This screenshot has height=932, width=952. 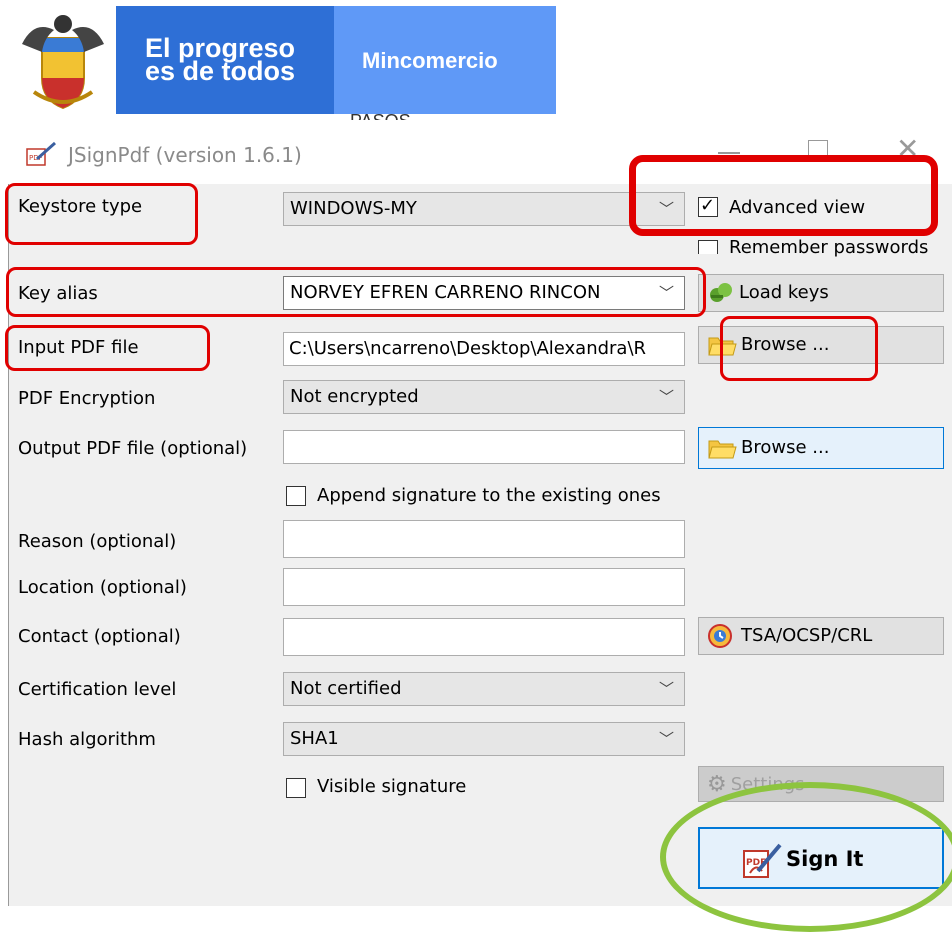 I want to click on annotation-sign-it, so click(x=806, y=857).